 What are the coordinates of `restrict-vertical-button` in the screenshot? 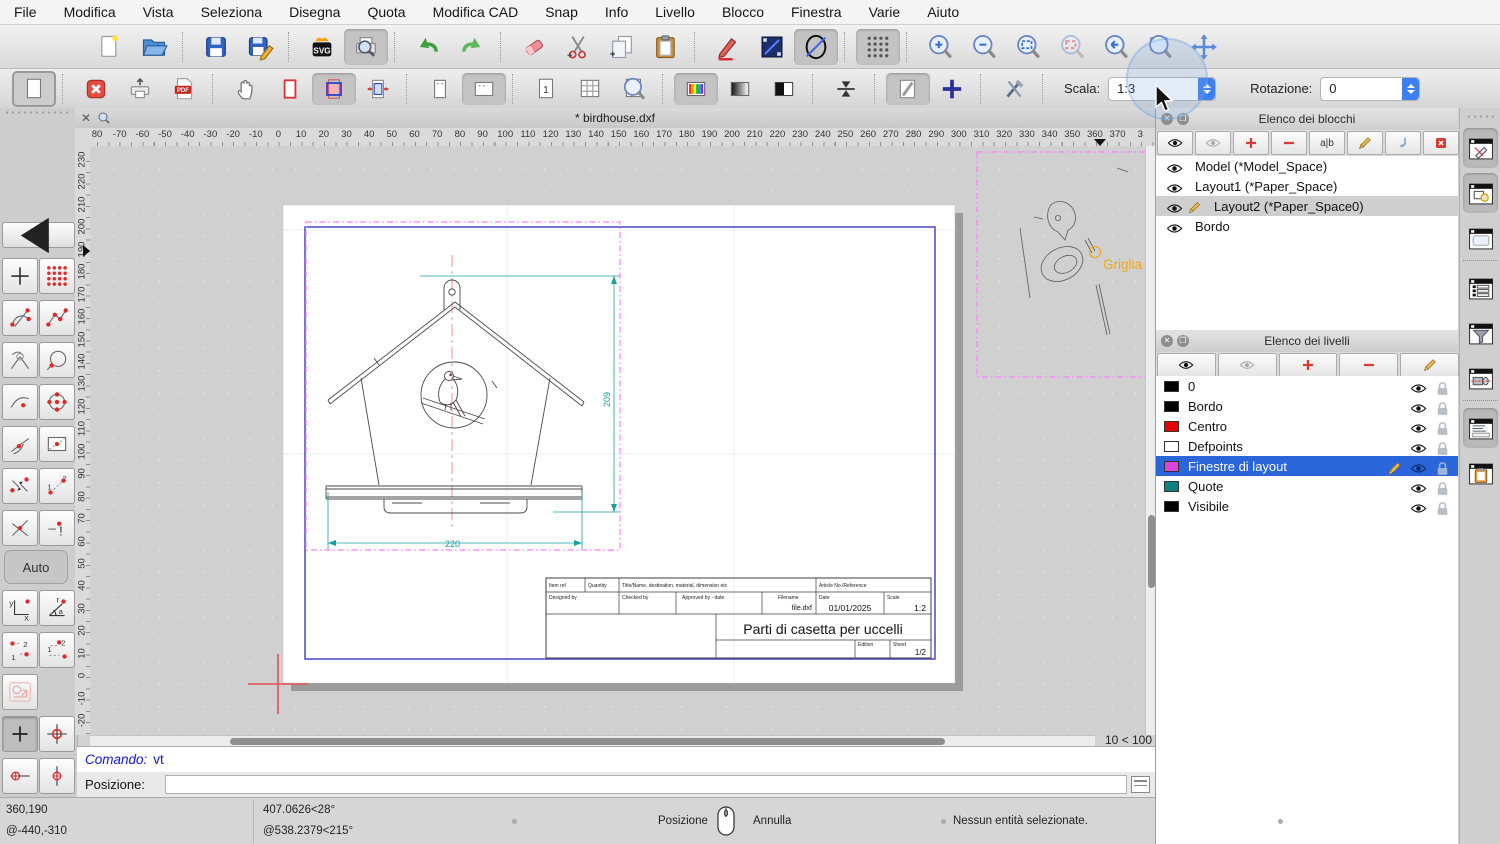 It's located at (57, 776).